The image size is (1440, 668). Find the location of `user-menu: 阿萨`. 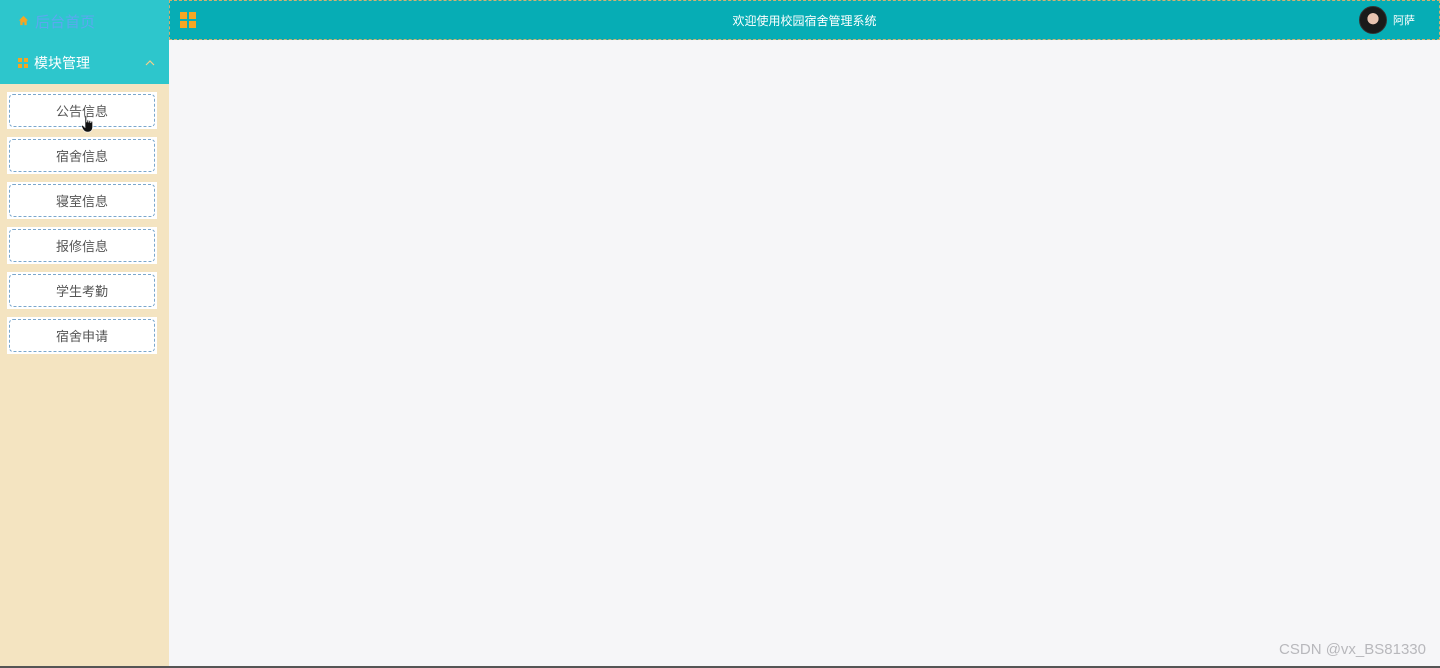

user-menu: 阿萨 is located at coordinates (1387, 20).